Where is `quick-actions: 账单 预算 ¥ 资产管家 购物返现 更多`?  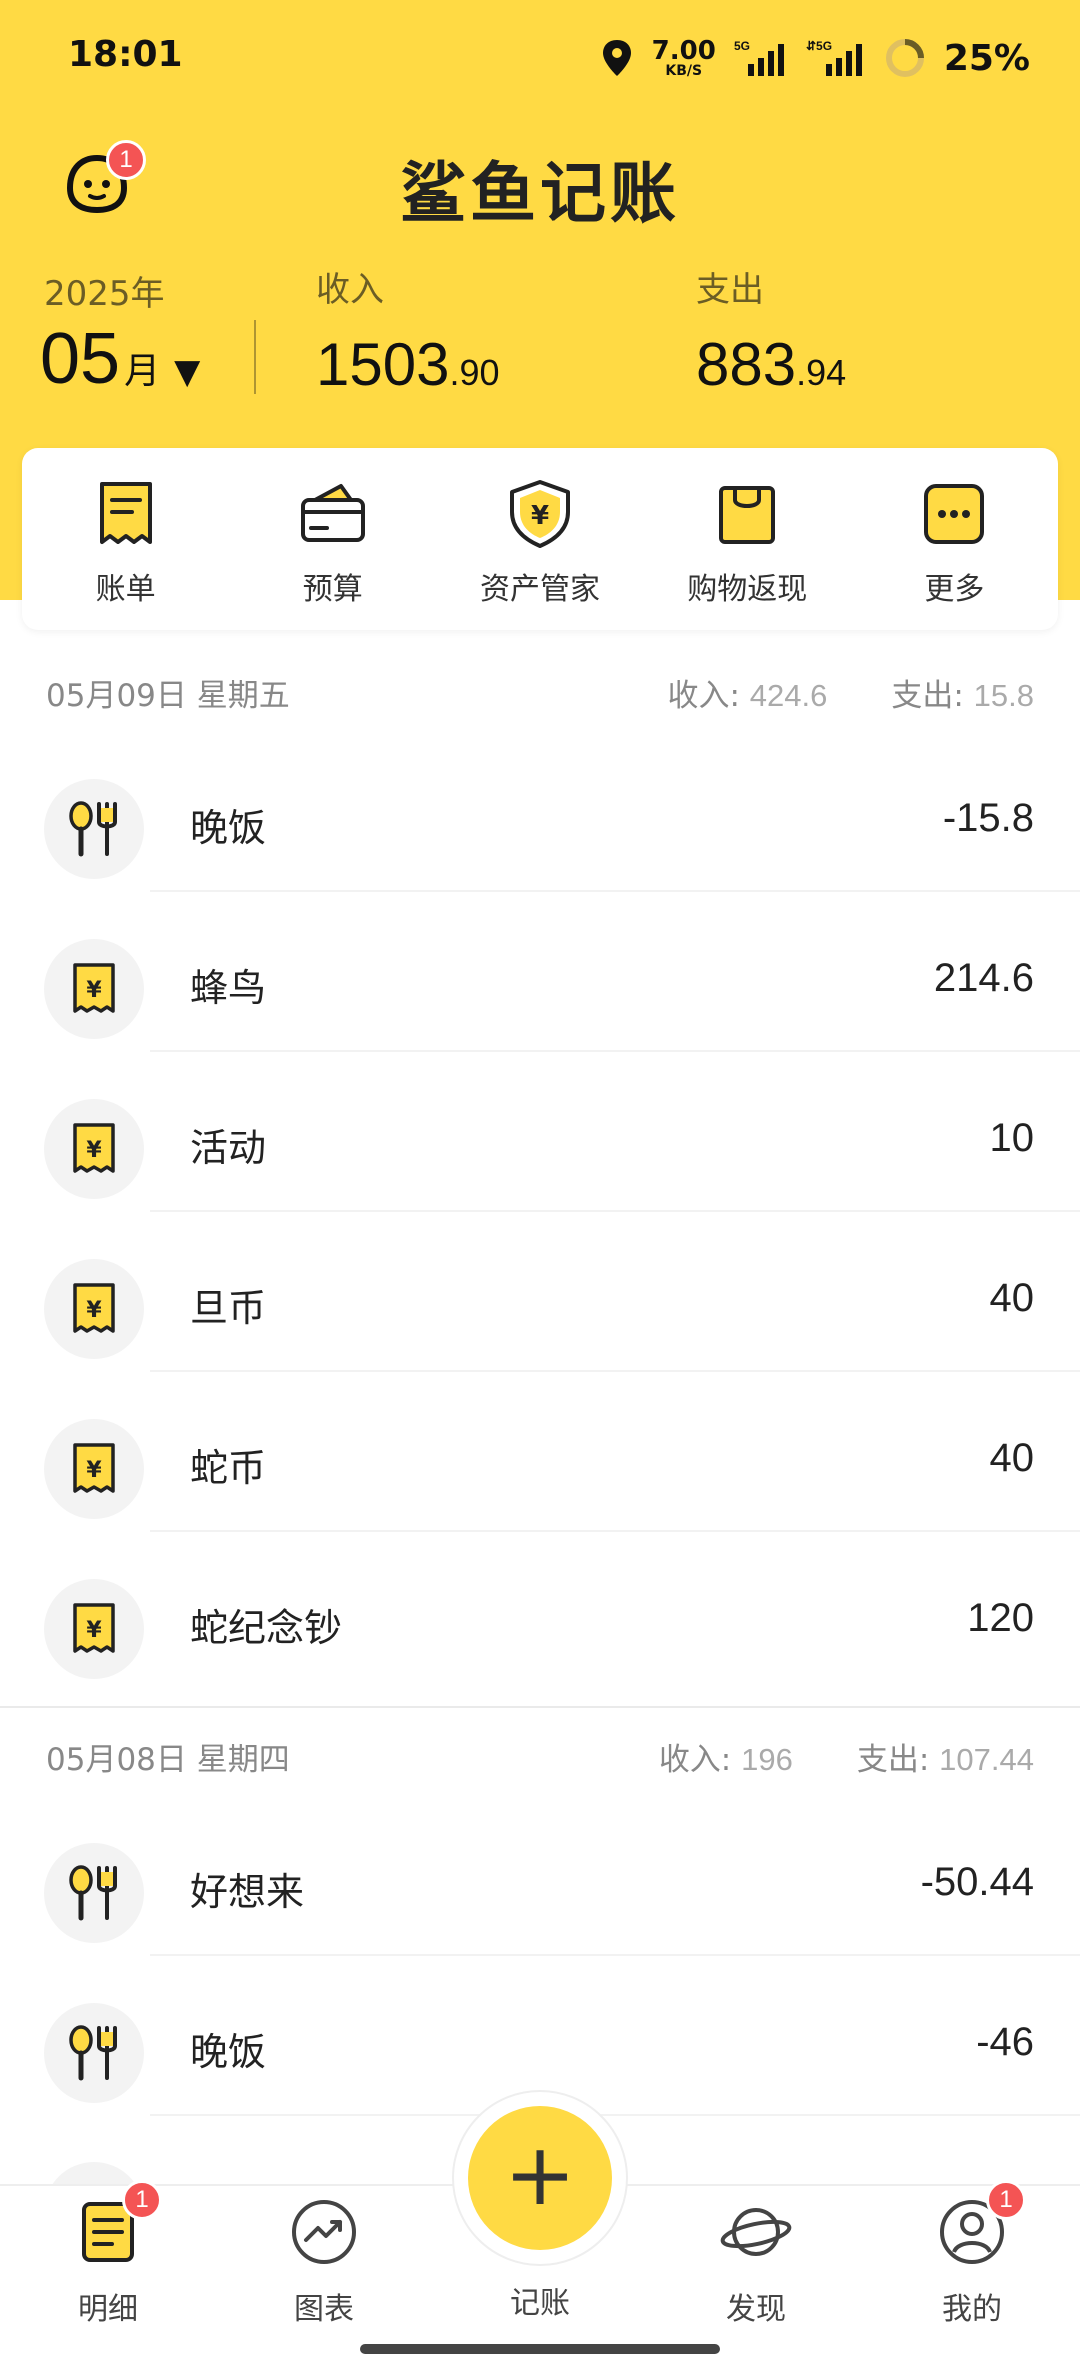
quick-actions: 账单 预算 ¥ 资产管家 购物返现 更多 is located at coordinates (540, 539).